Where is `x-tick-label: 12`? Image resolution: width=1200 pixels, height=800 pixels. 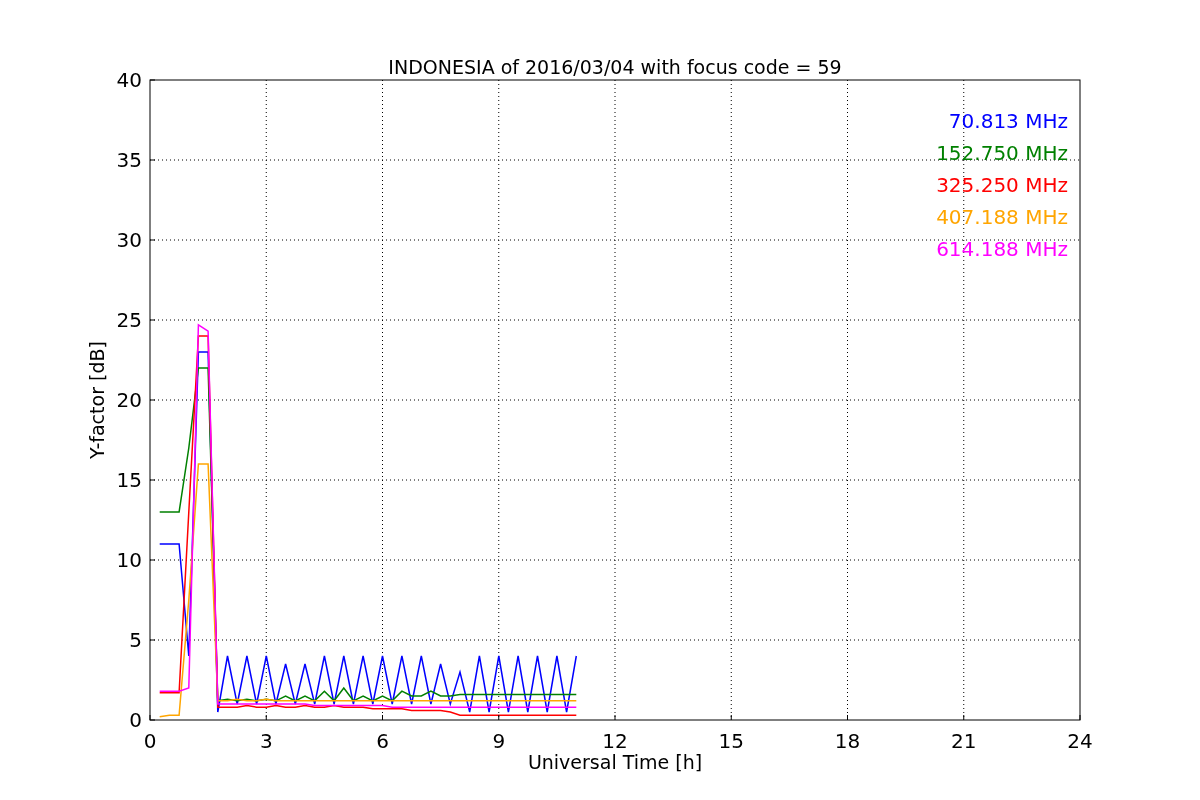
x-tick-label: 12 is located at coordinates (615, 741).